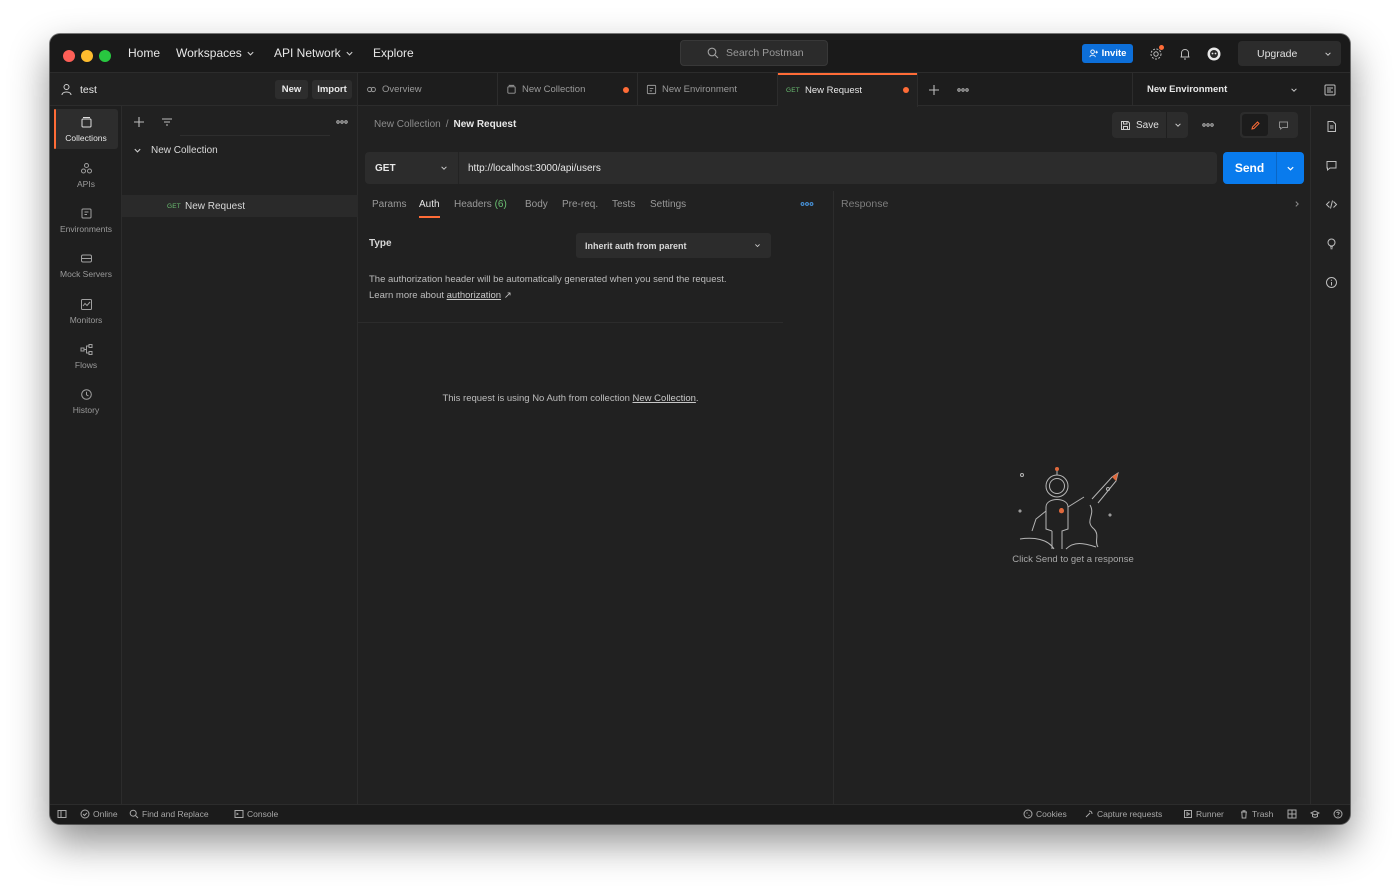  What do you see at coordinates (1283, 125) in the screenshot?
I see `comment-mode-button` at bounding box center [1283, 125].